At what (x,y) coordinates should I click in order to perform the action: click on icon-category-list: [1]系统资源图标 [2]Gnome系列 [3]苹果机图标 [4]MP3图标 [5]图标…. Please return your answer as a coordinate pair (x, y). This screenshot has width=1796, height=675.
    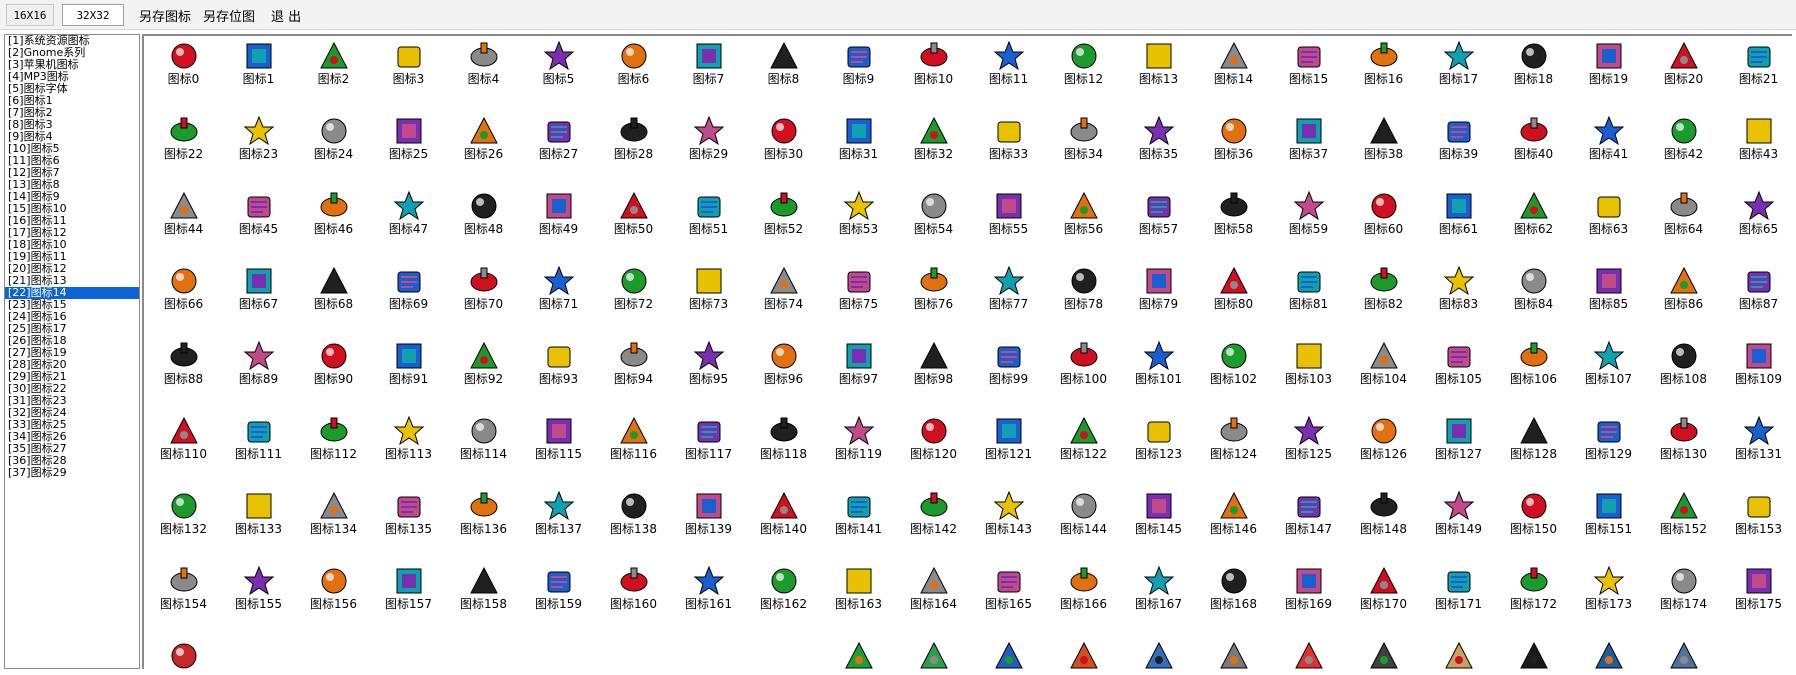
    Looking at the image, I should click on (72, 351).